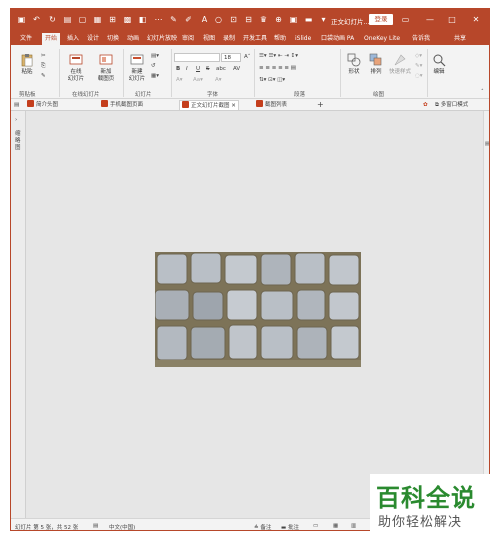 Image resolution: width=500 pixels, height=539 pixels. Describe the element at coordinates (173, 19) in the screenshot. I see `pen-icon: ✎` at that location.